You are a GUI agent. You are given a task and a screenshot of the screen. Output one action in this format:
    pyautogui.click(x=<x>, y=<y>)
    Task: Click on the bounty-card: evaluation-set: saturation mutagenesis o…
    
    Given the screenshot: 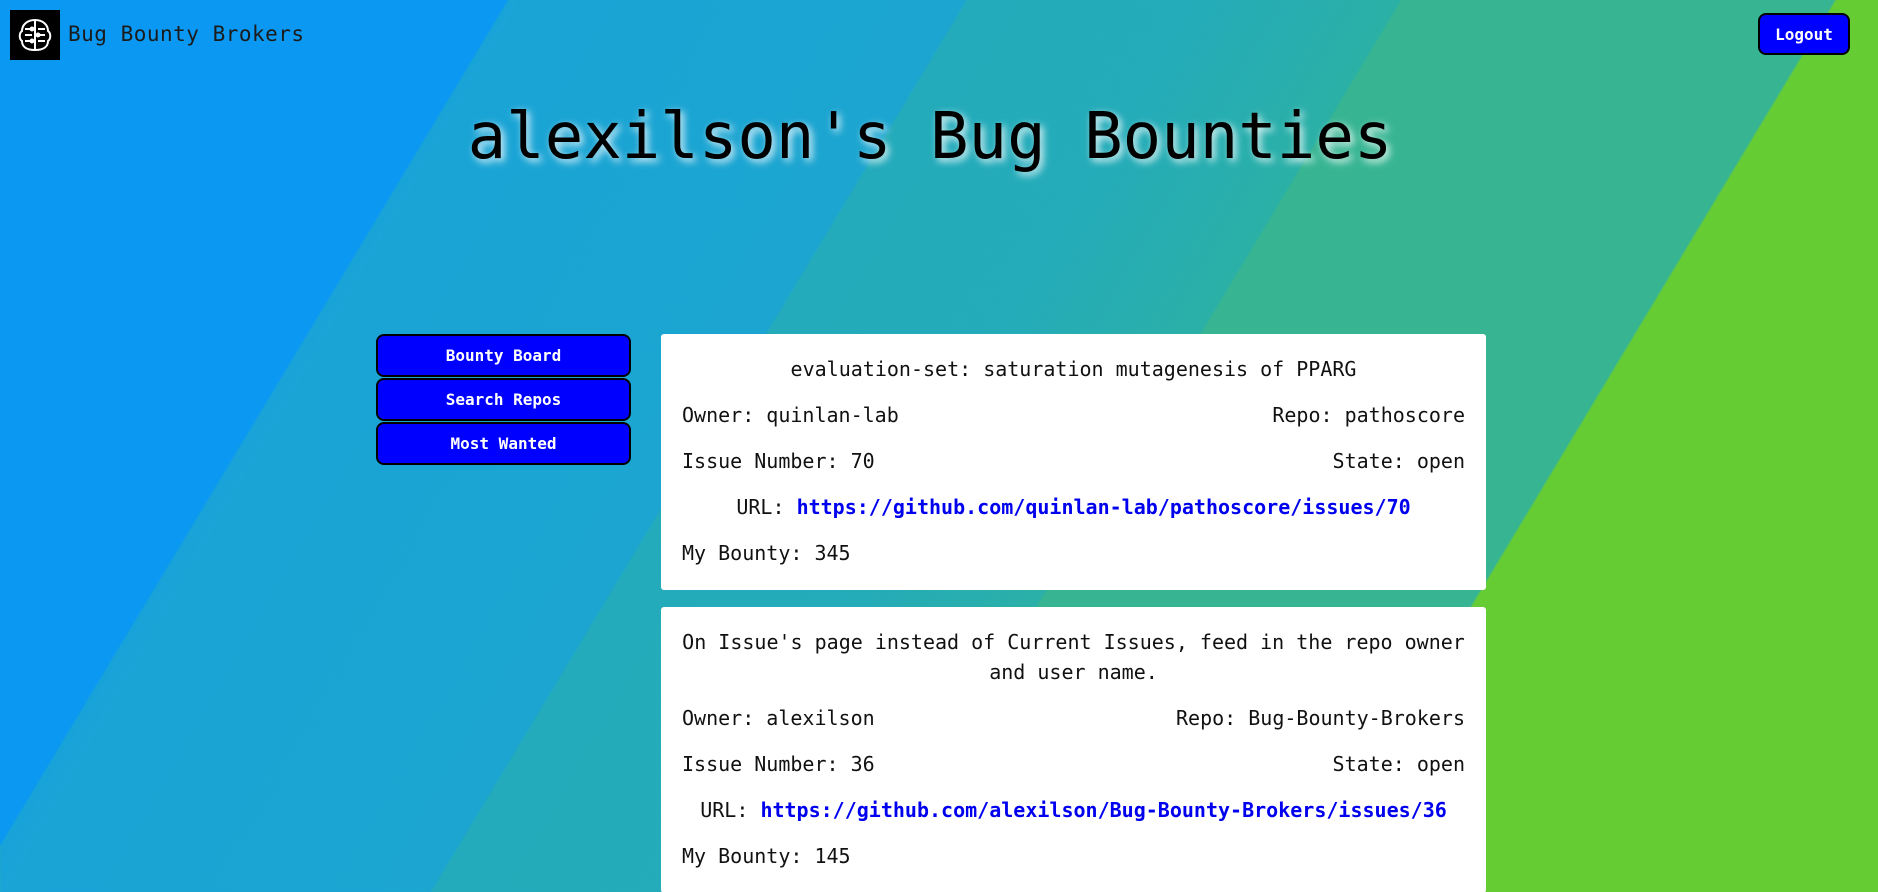 What is the action you would take?
    pyautogui.click(x=1073, y=462)
    